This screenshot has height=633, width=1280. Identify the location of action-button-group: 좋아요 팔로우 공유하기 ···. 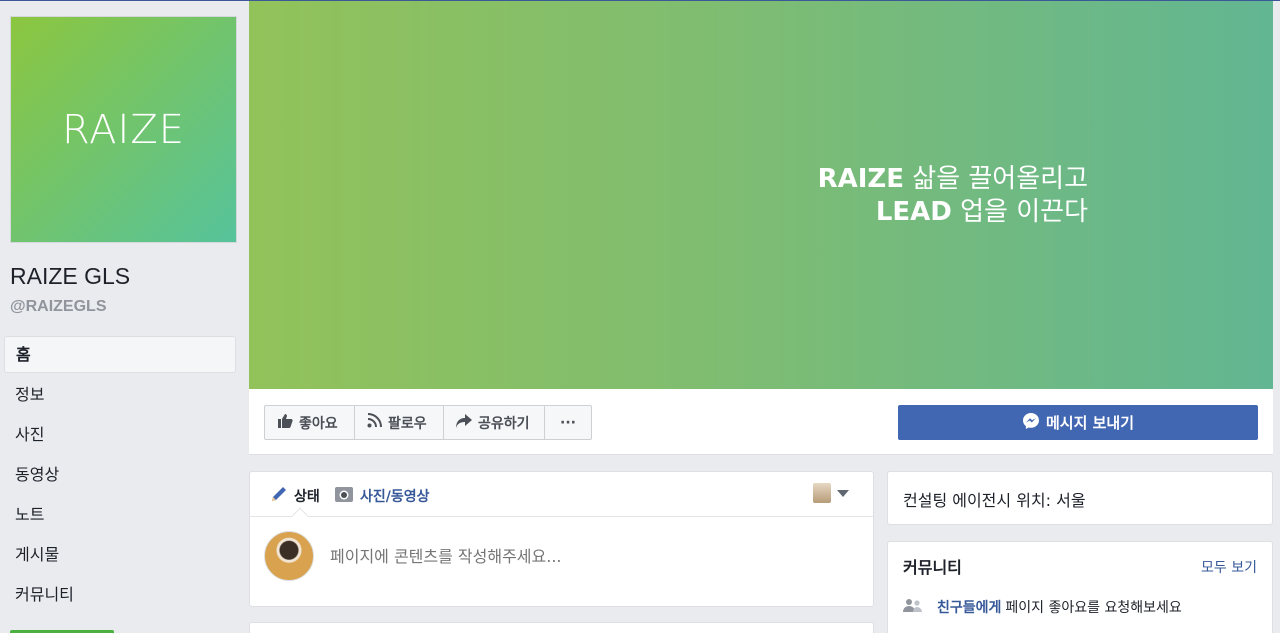
(428, 422).